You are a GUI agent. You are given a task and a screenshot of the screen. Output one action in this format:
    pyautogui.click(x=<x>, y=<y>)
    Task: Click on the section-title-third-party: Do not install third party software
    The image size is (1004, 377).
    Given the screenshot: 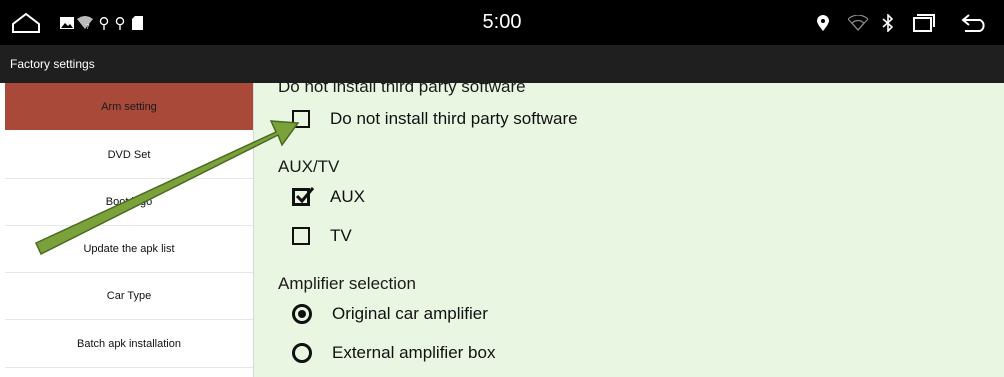 What is the action you would take?
    pyautogui.click(x=402, y=89)
    